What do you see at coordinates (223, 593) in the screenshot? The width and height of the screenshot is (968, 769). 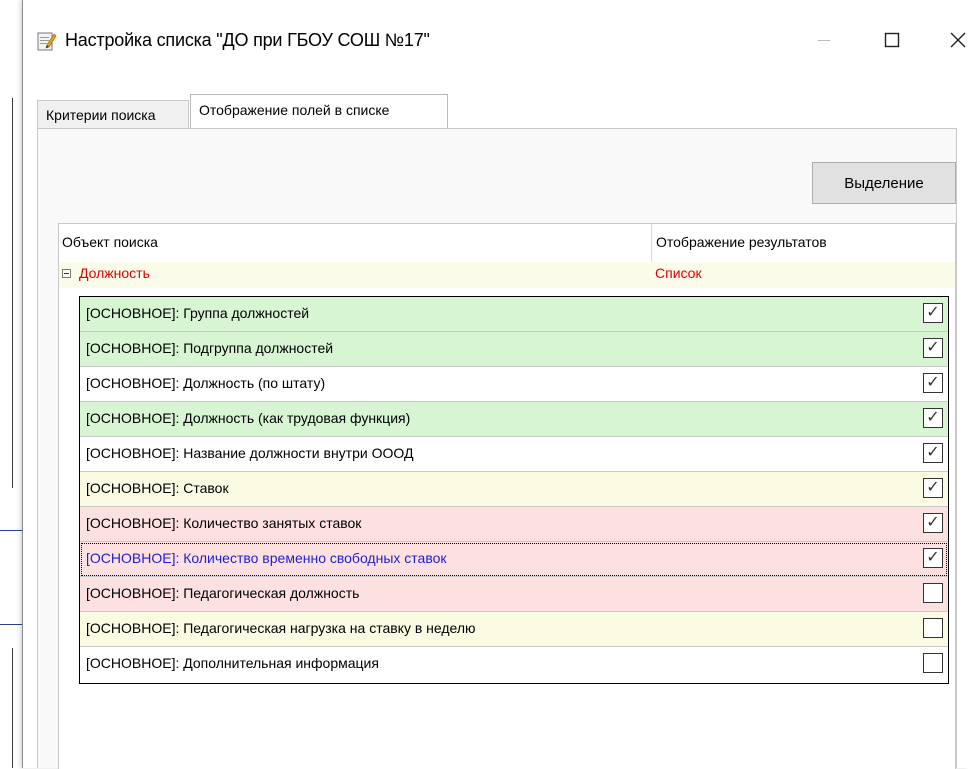 I see `field-label: [ОСНОВНОЕ]: Педагогическая должность` at bounding box center [223, 593].